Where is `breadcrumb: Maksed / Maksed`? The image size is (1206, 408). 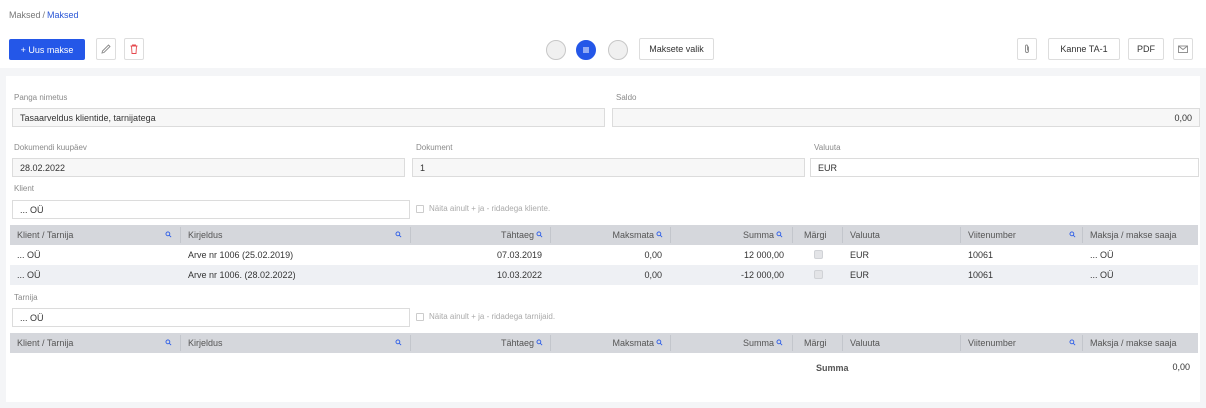 breadcrumb: Maksed / Maksed is located at coordinates (44, 15).